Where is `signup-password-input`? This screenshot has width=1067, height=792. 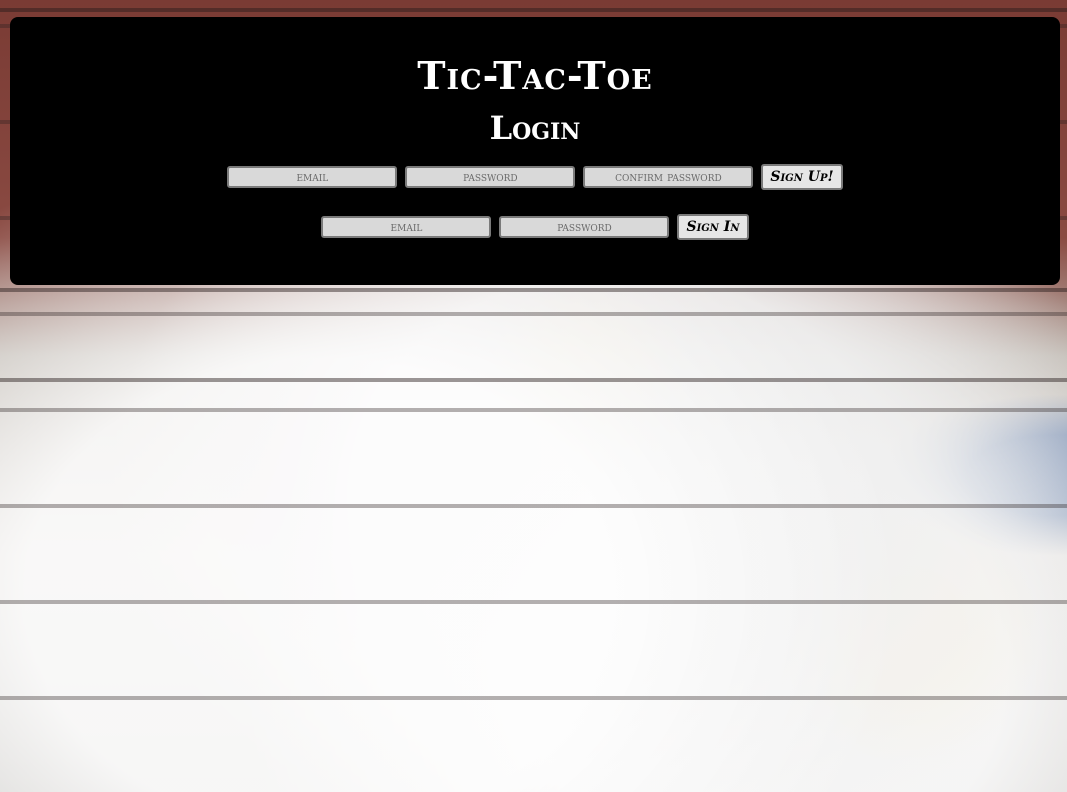 signup-password-input is located at coordinates (490, 177).